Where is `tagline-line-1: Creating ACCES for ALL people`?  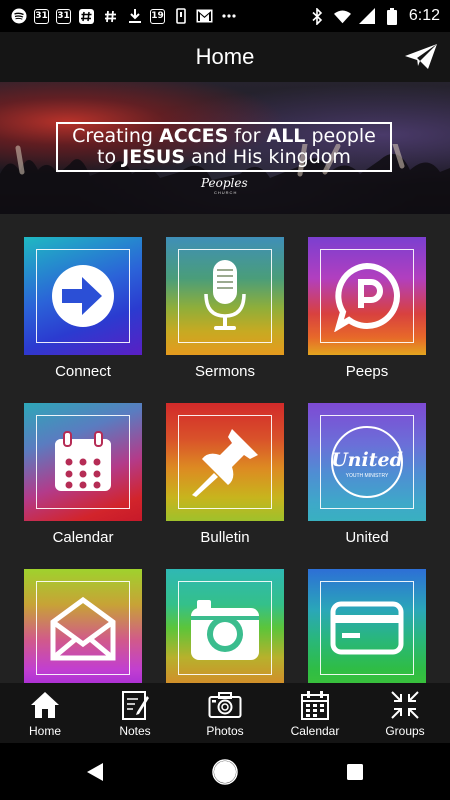
tagline-line-1: Creating ACCES for ALL people is located at coordinates (224, 136).